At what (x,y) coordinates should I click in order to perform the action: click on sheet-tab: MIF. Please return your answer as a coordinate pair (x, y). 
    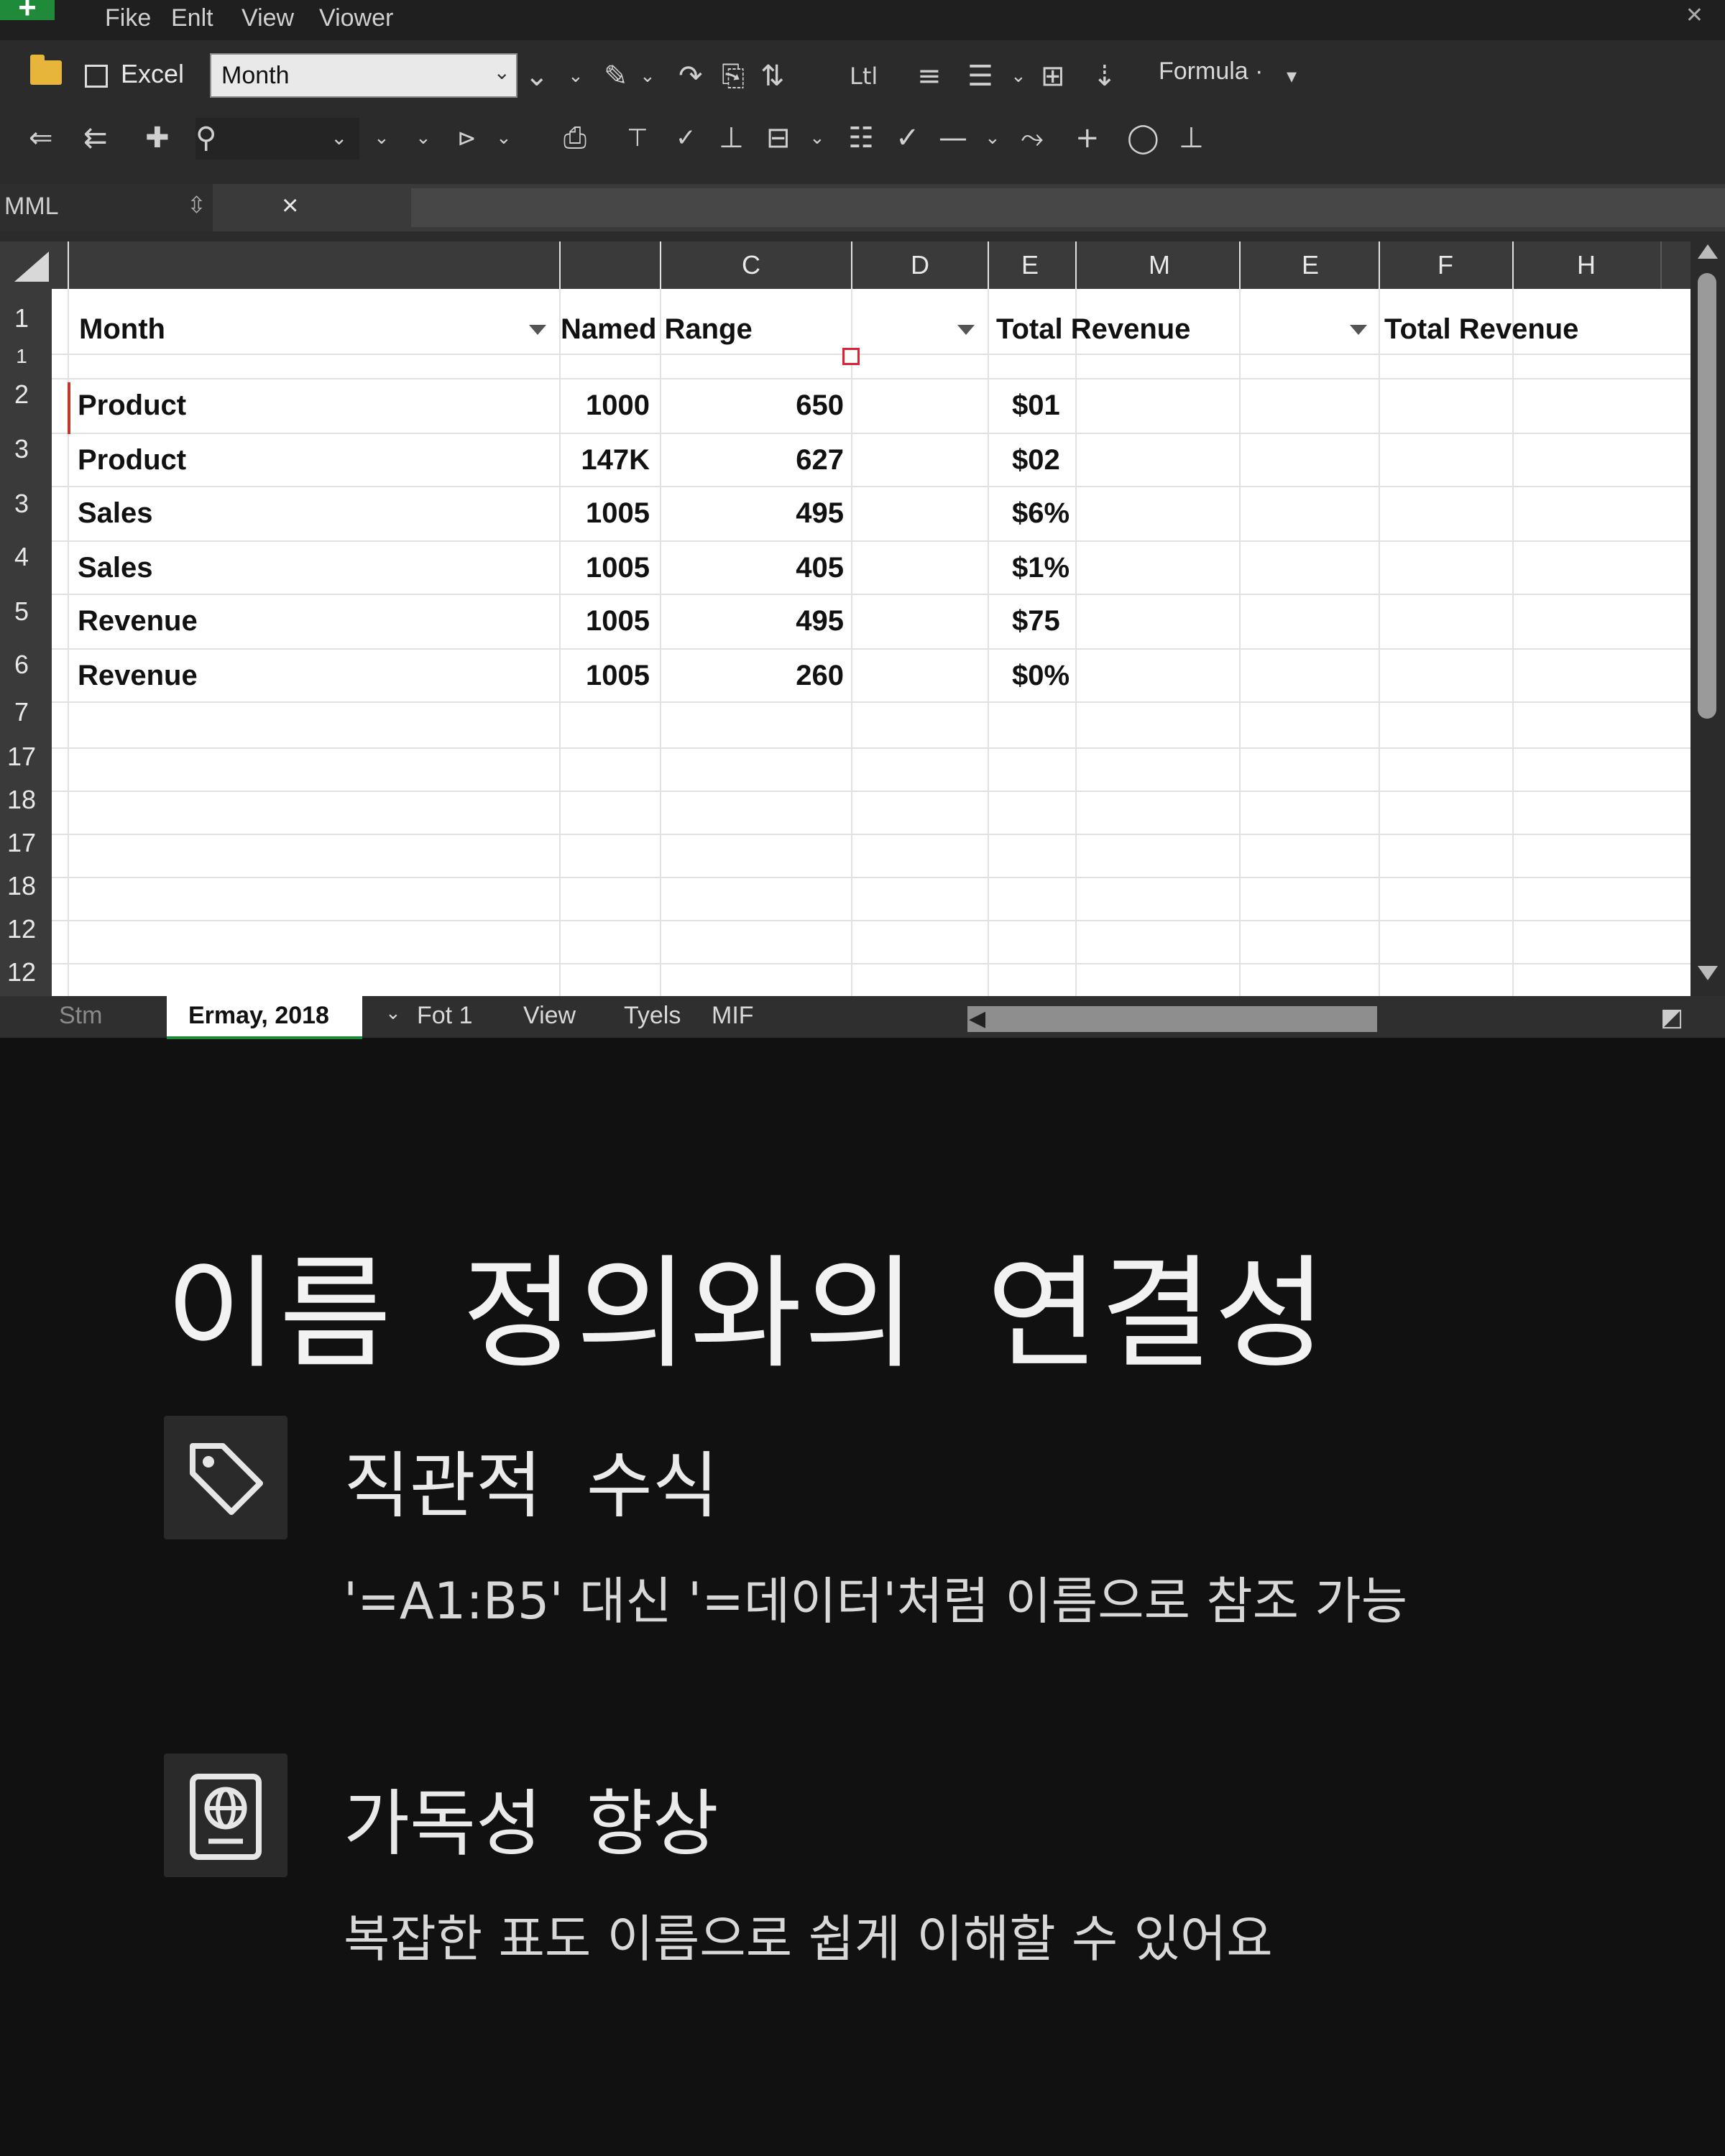
    Looking at the image, I should click on (733, 1016).